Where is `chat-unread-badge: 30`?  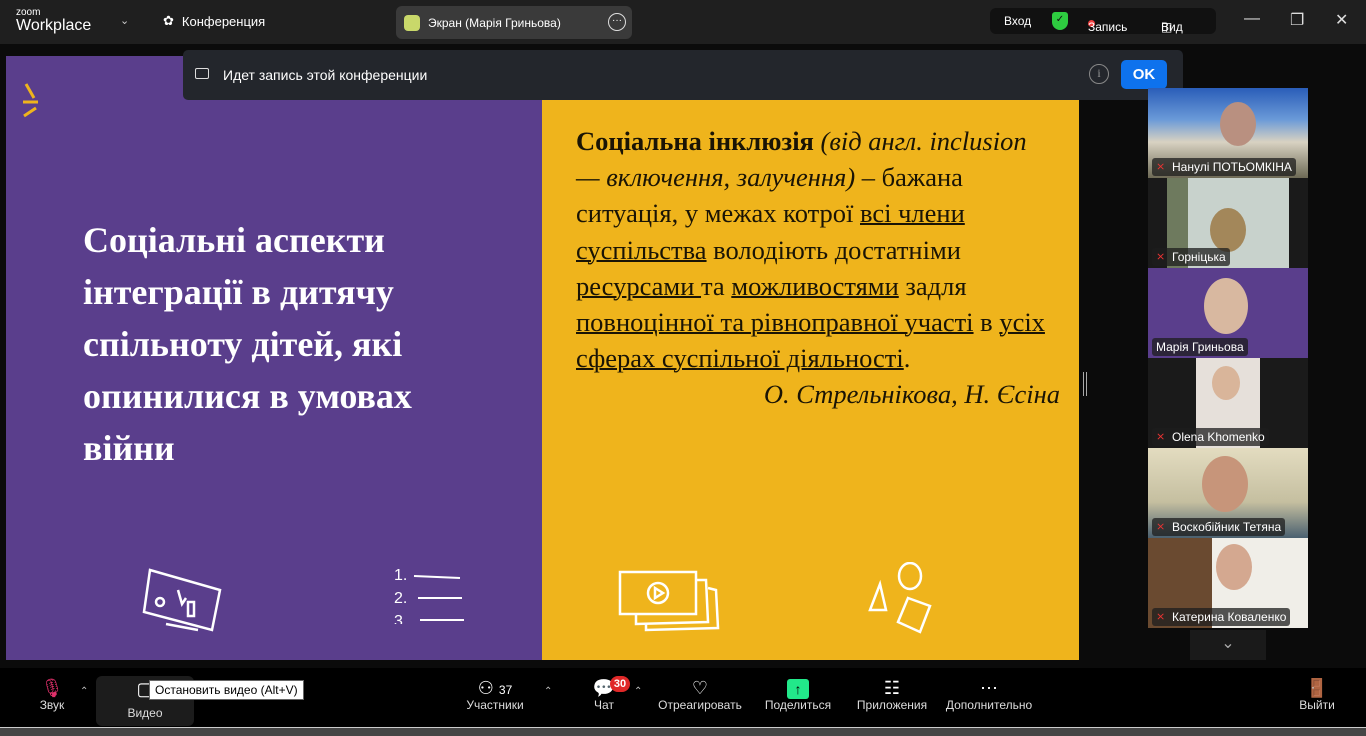
chat-unread-badge: 30 is located at coordinates (620, 684).